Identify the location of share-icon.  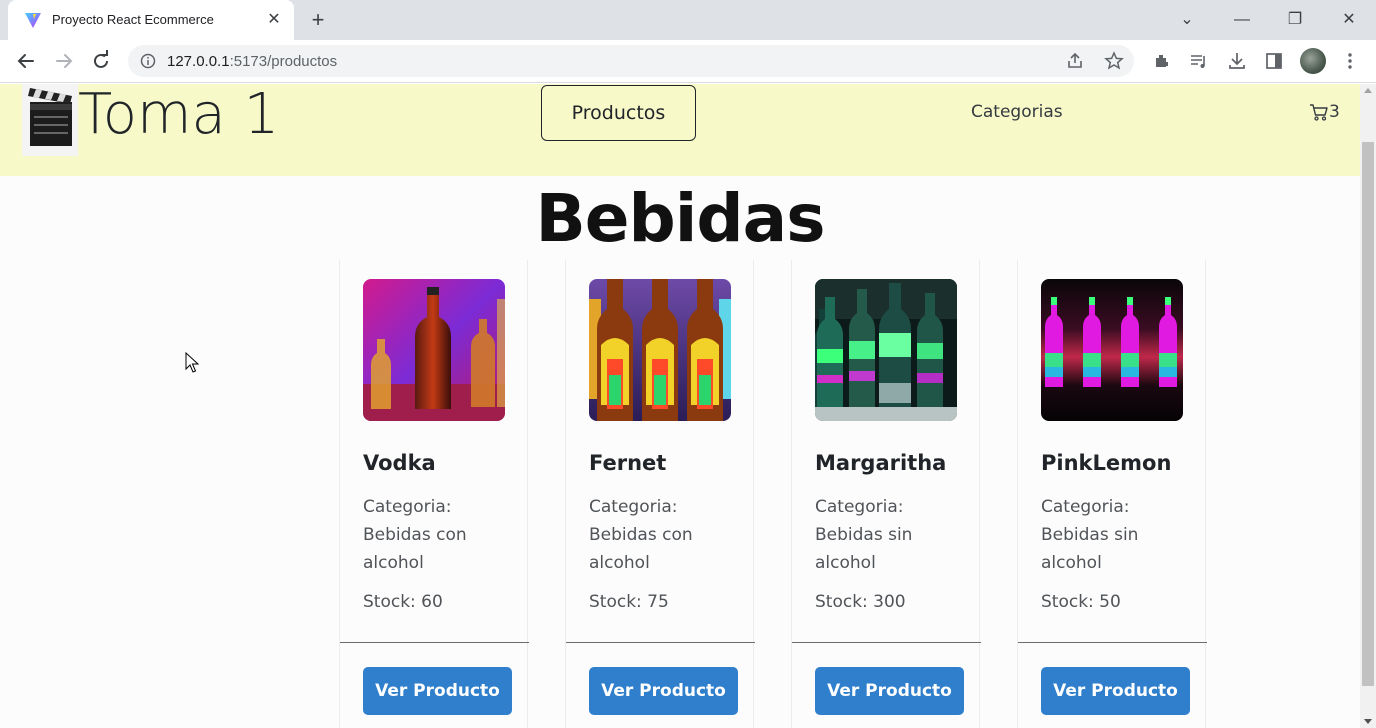
(1075, 61).